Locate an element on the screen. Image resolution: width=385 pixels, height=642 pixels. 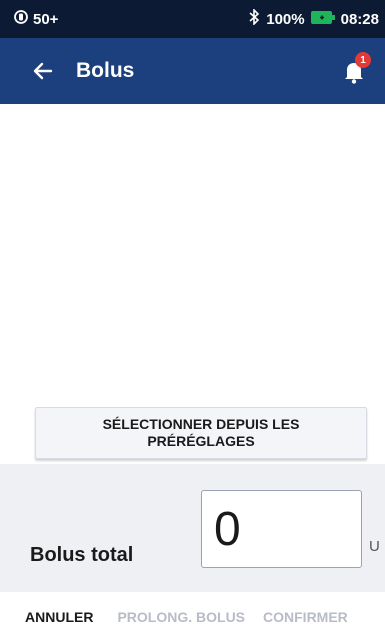
notification-badge: 1 is located at coordinates (363, 60).